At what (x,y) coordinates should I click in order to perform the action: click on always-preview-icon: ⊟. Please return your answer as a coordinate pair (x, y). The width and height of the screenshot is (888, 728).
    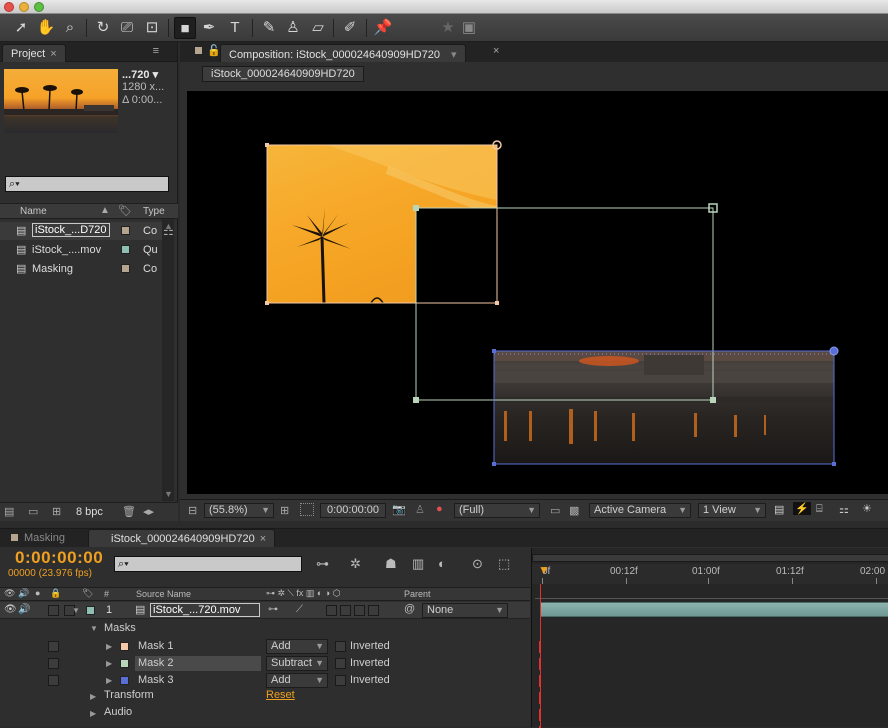
    Looking at the image, I should click on (192, 510).